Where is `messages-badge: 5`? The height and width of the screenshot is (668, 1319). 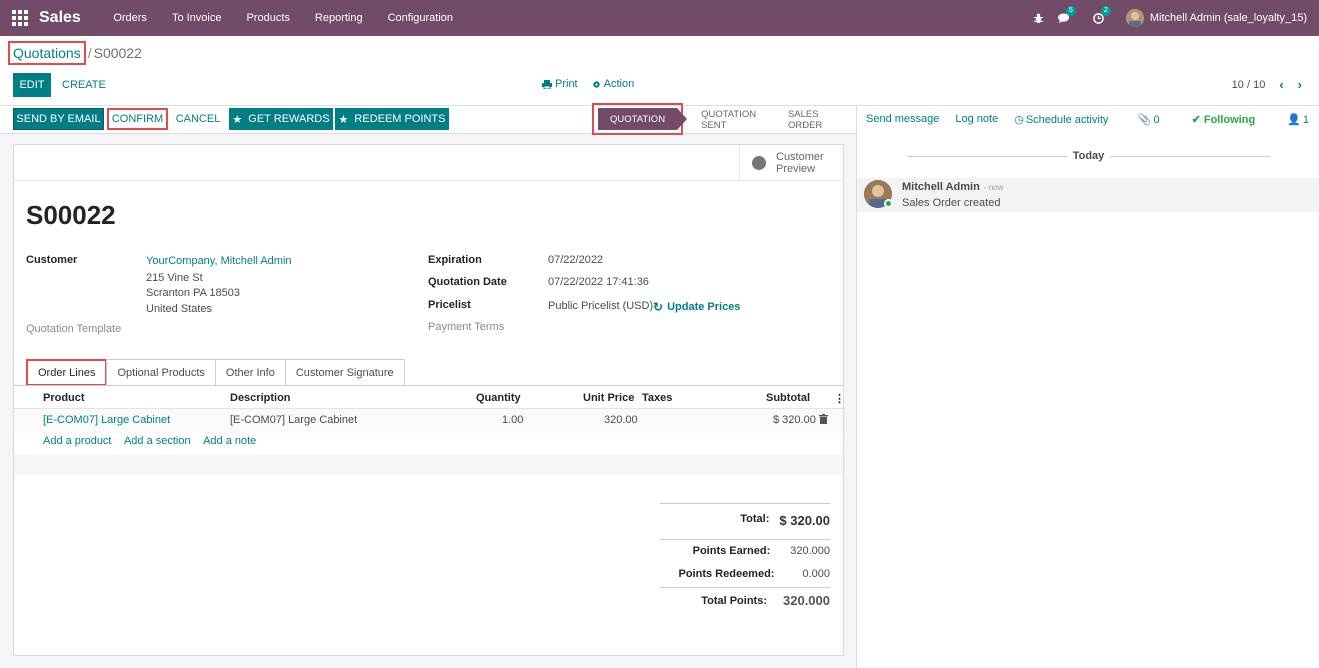
messages-badge: 5 is located at coordinates (1070, 10).